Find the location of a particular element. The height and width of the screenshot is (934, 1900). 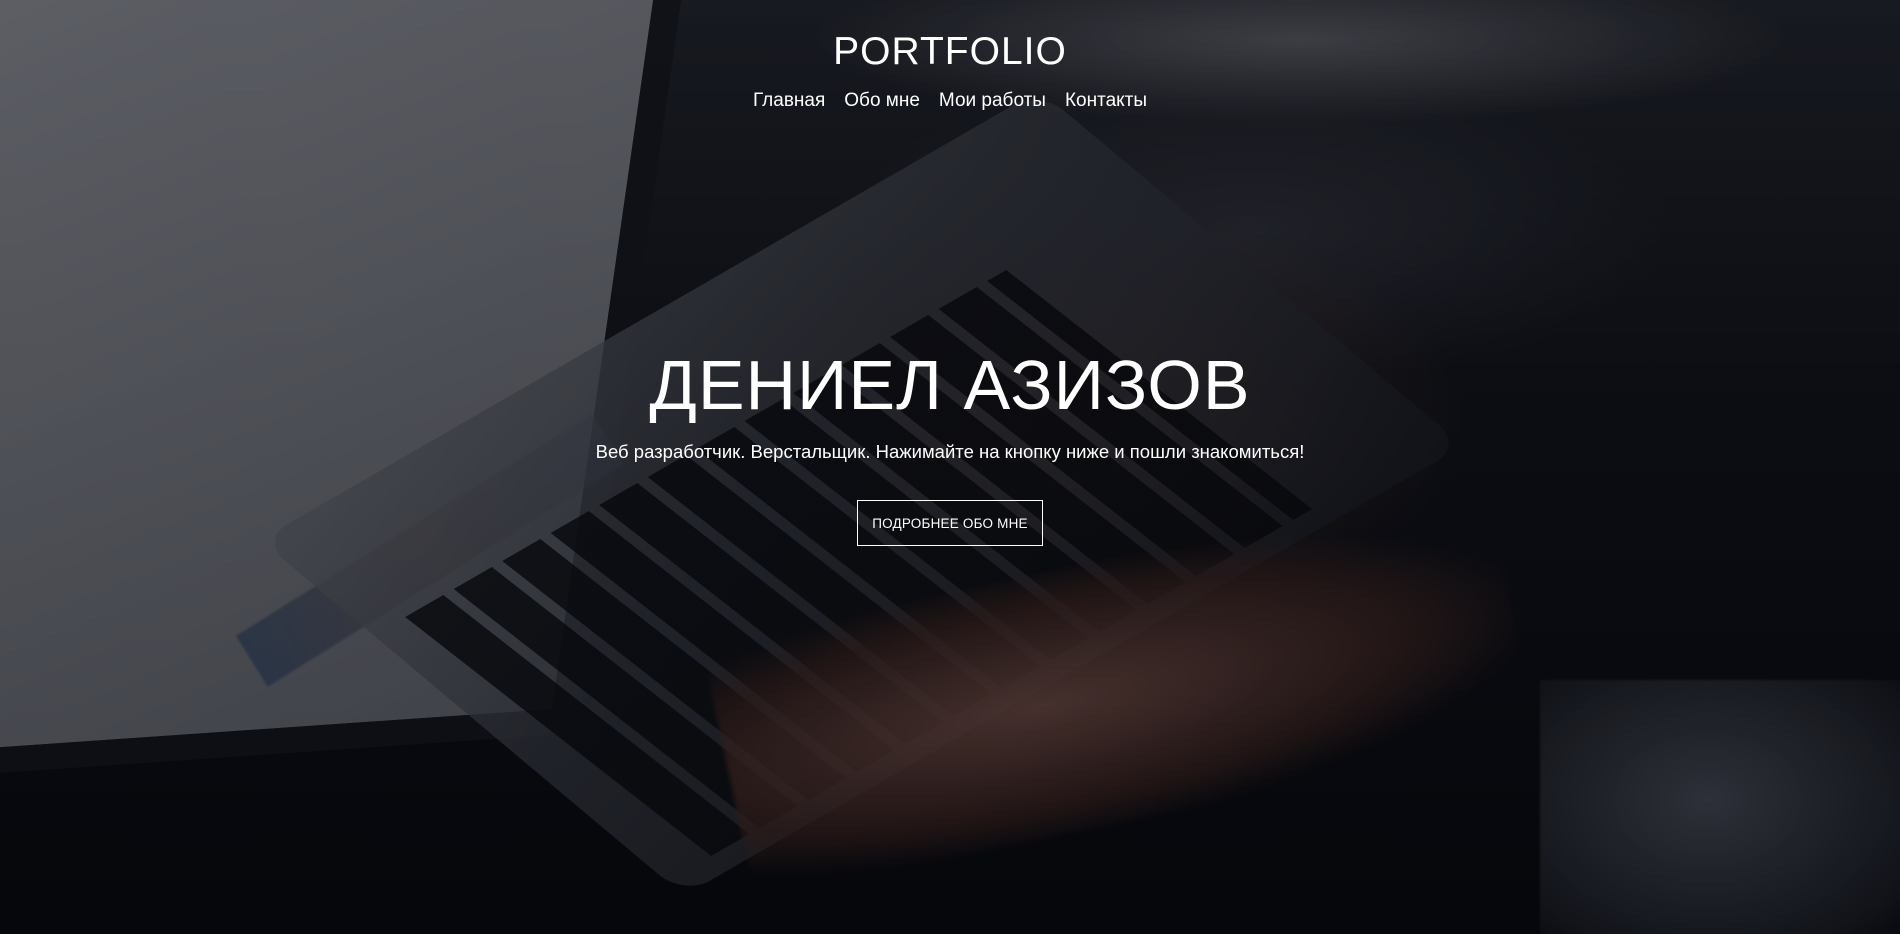

nav-link-works: Мои работы is located at coordinates (992, 101).